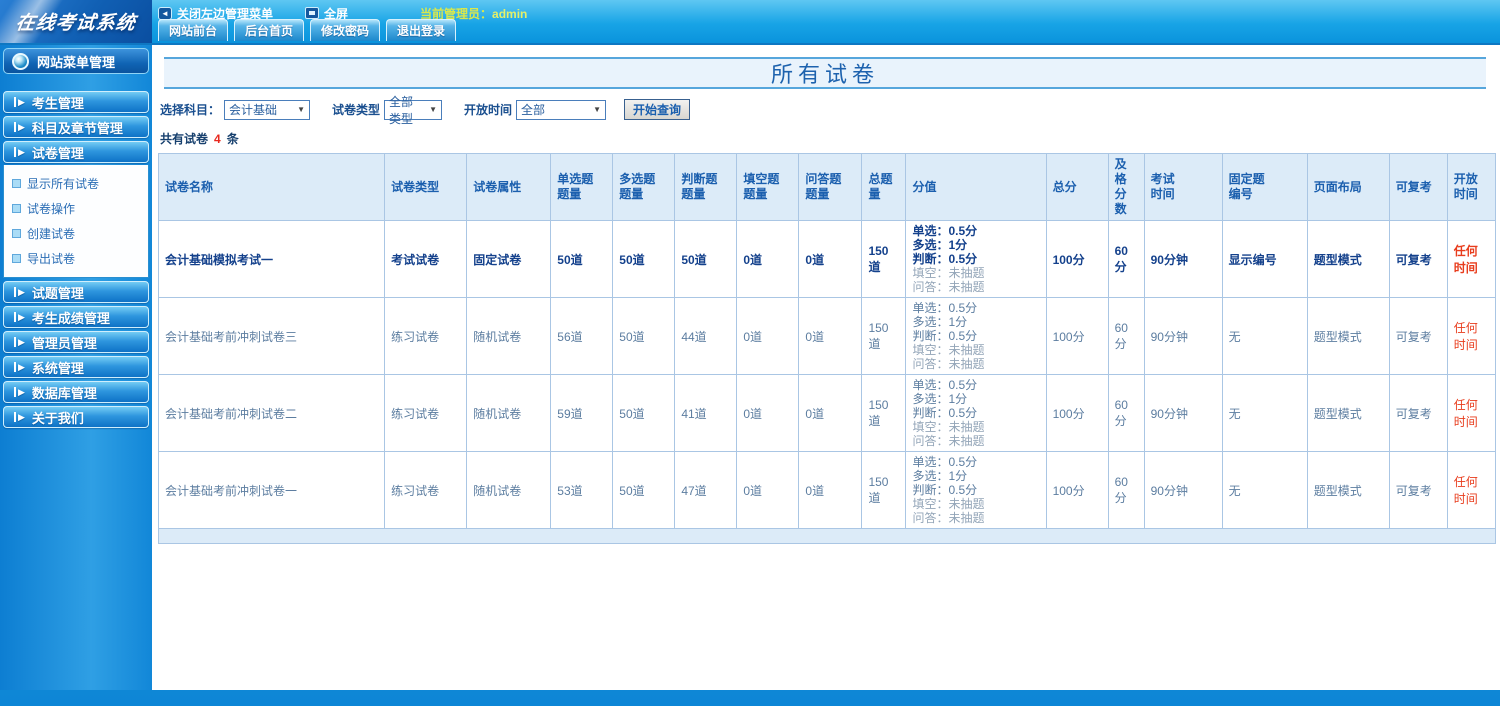 This screenshot has width=1500, height=706. I want to click on tab-site-front: 网站前台, so click(193, 30).